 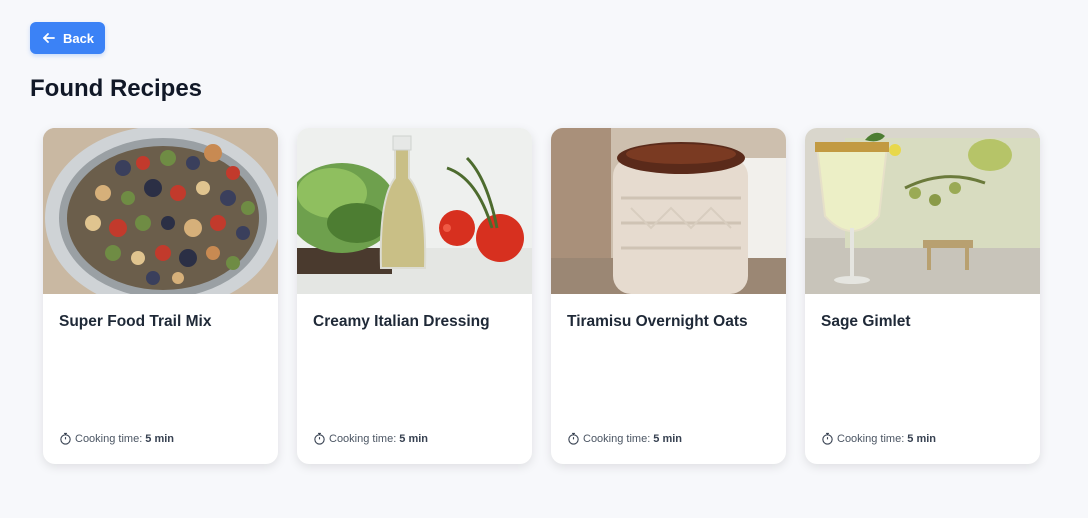 What do you see at coordinates (657, 321) in the screenshot?
I see `recipe-title: Tiramisu Overnight Oats` at bounding box center [657, 321].